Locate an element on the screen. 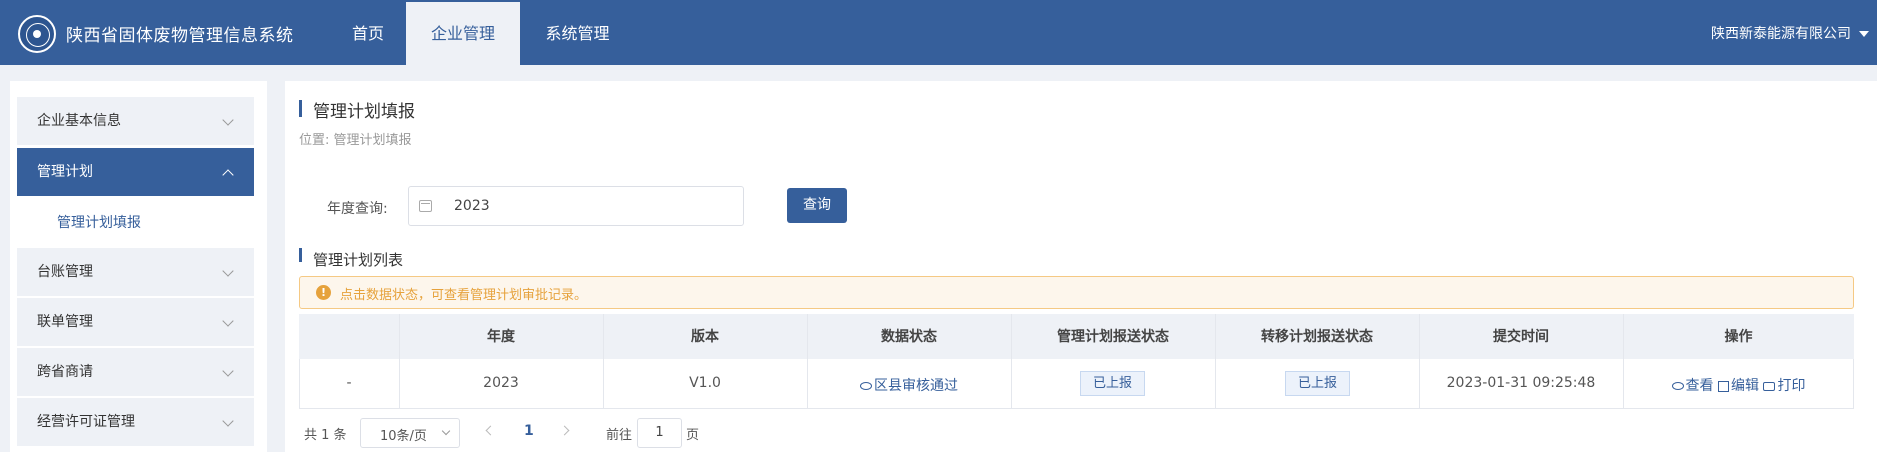 The width and height of the screenshot is (1877, 452). warning-icon: ! is located at coordinates (323, 292).